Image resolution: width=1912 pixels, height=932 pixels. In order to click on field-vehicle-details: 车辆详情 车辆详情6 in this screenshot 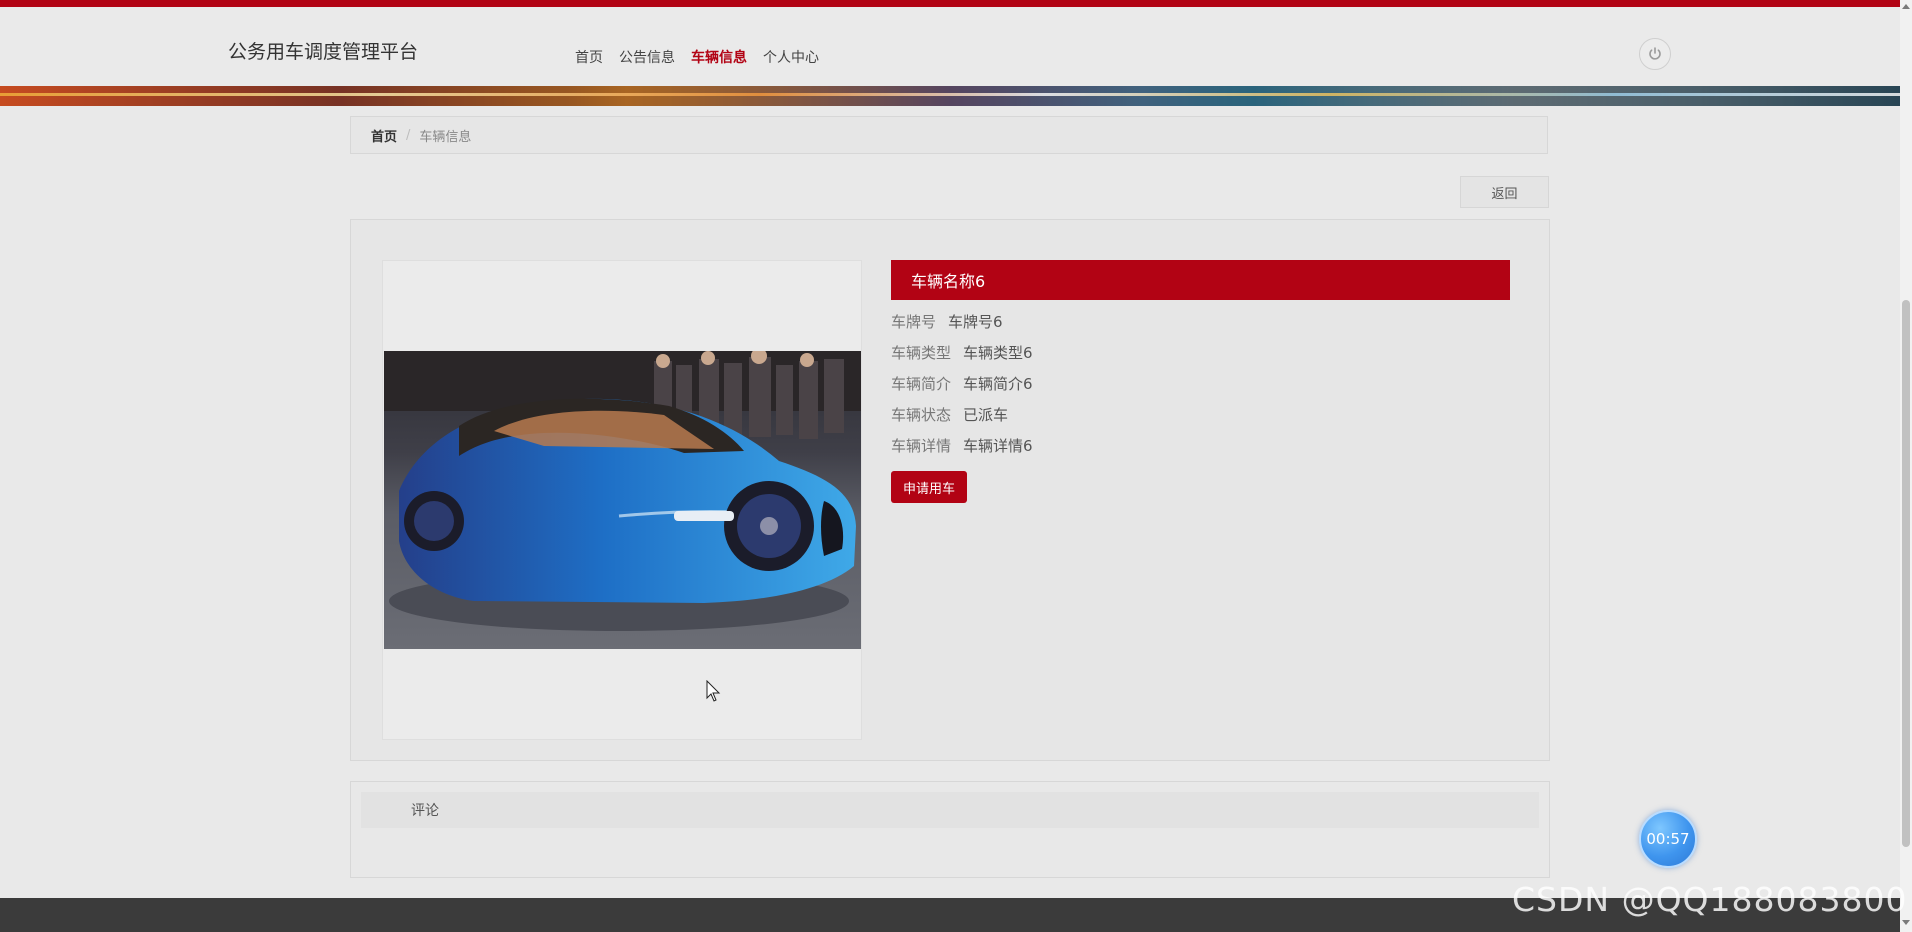, I will do `click(1201, 446)`.